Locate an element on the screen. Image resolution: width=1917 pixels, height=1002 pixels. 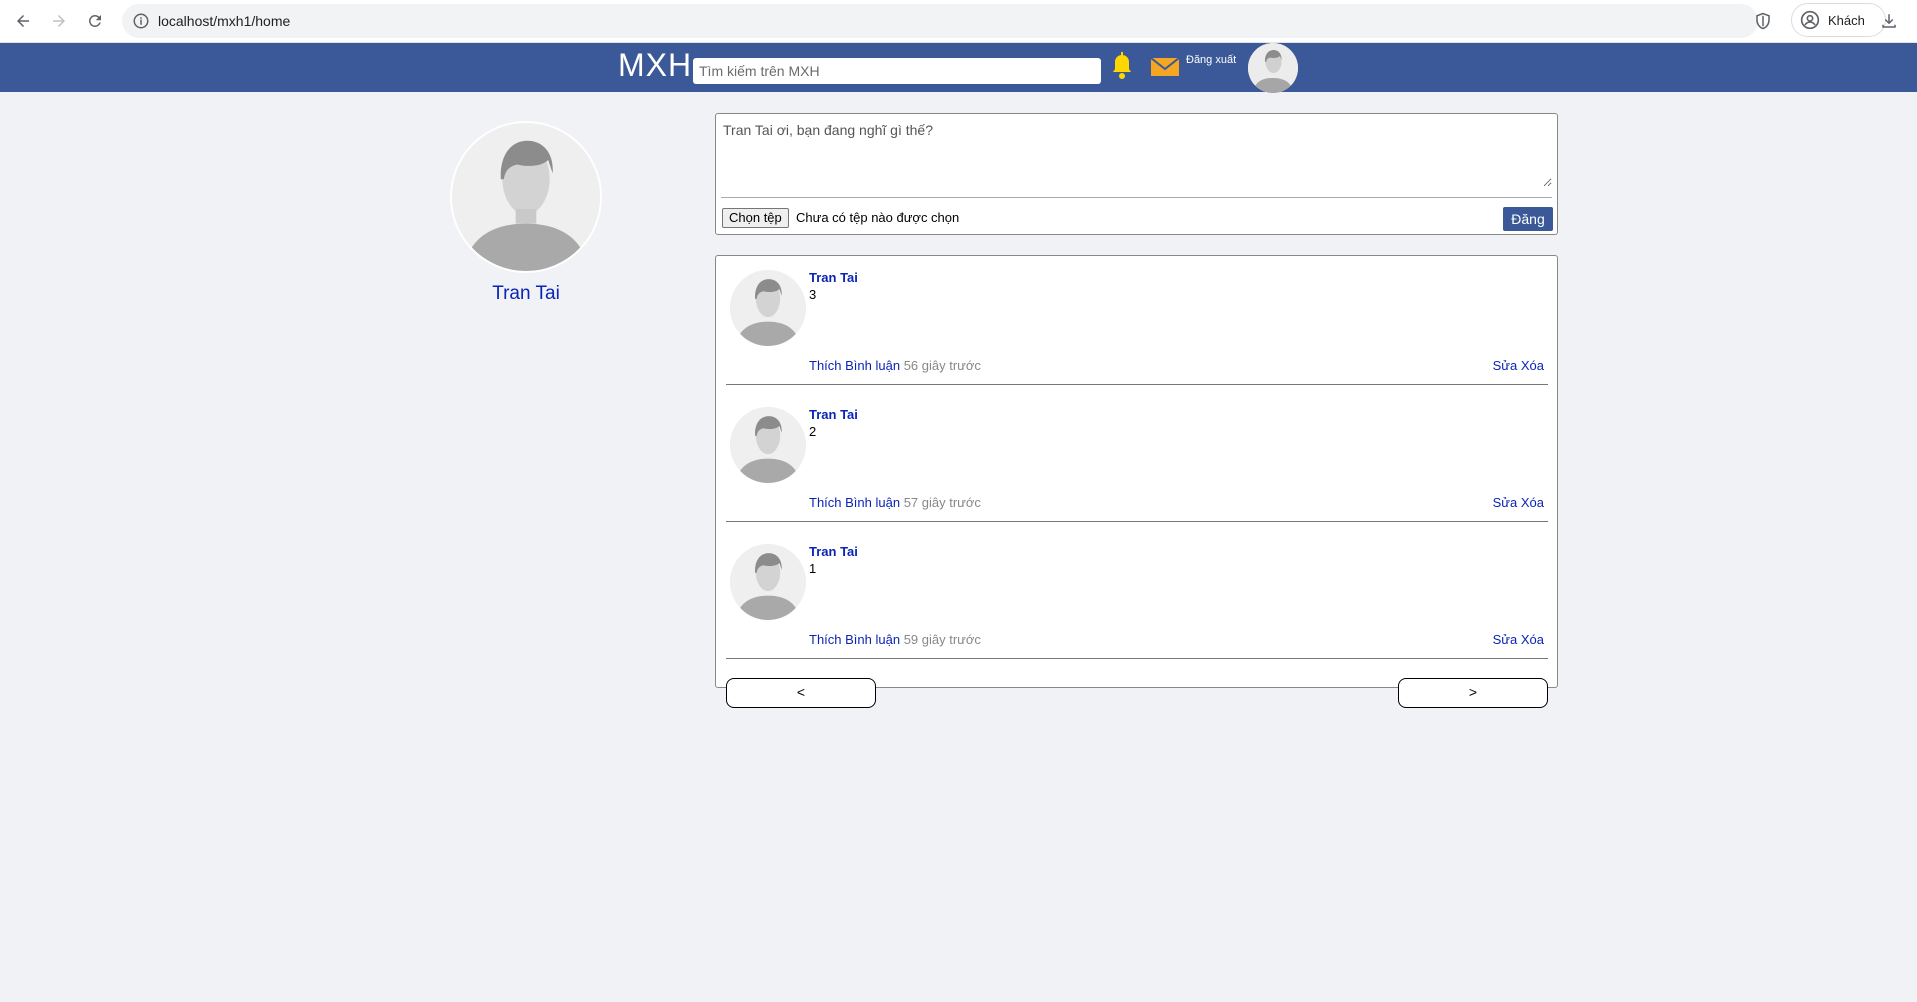
post-footer: Thích Bình luận 57 giây trước is located at coordinates (895, 502).